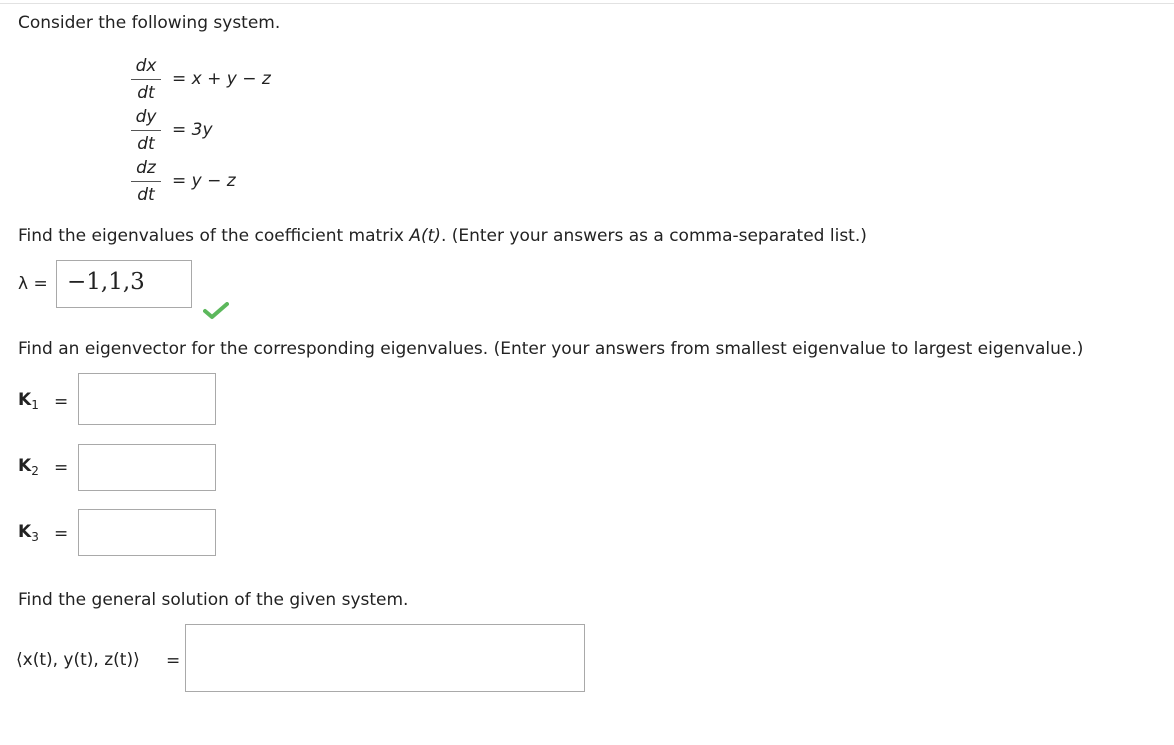  What do you see at coordinates (78, 660) in the screenshot?
I see `solution-vector-label: ⟨x(t), y(t), z(t)⟩` at bounding box center [78, 660].